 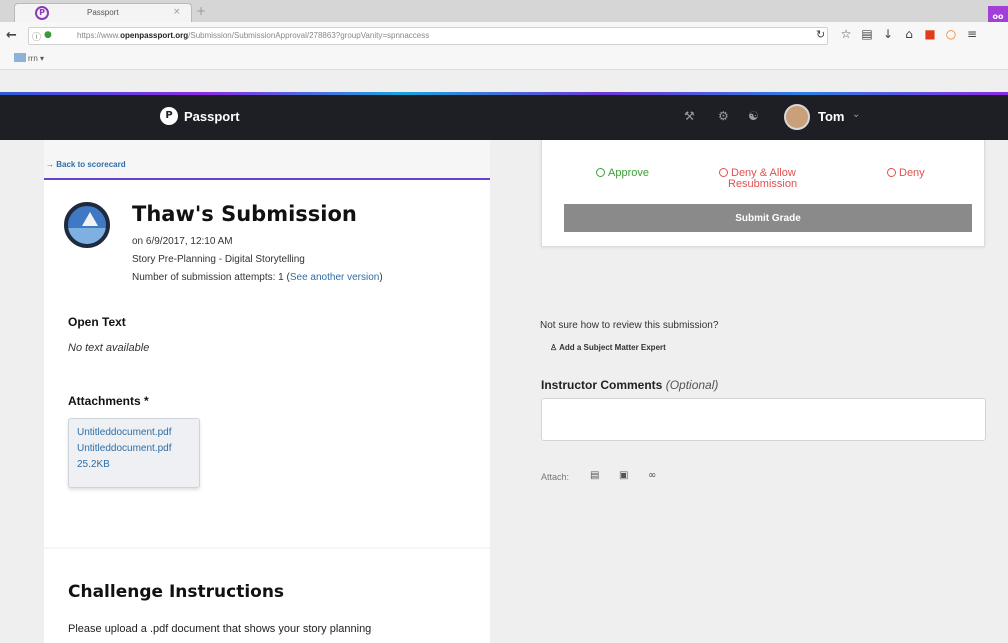 I want to click on bookmark-folder: rrn ▾, so click(x=29, y=58).